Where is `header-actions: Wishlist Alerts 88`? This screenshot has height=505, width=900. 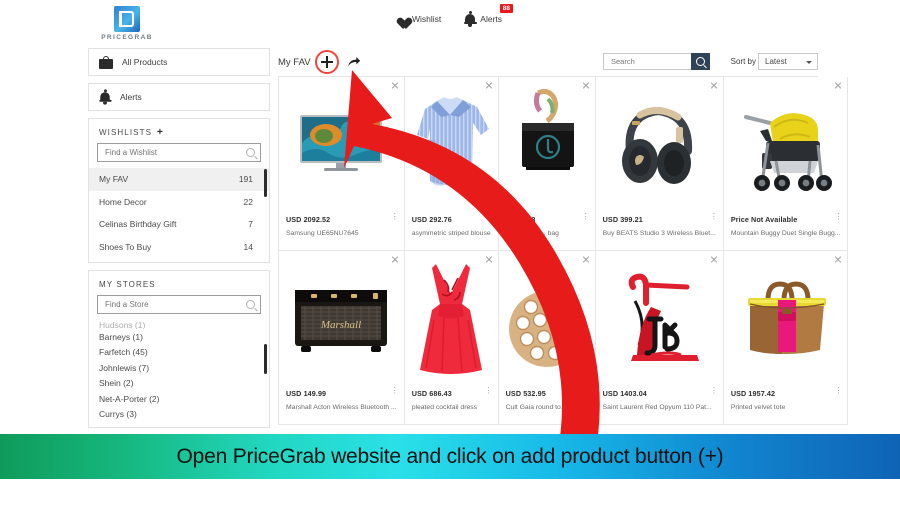 header-actions: Wishlist Alerts 88 is located at coordinates (454, 15).